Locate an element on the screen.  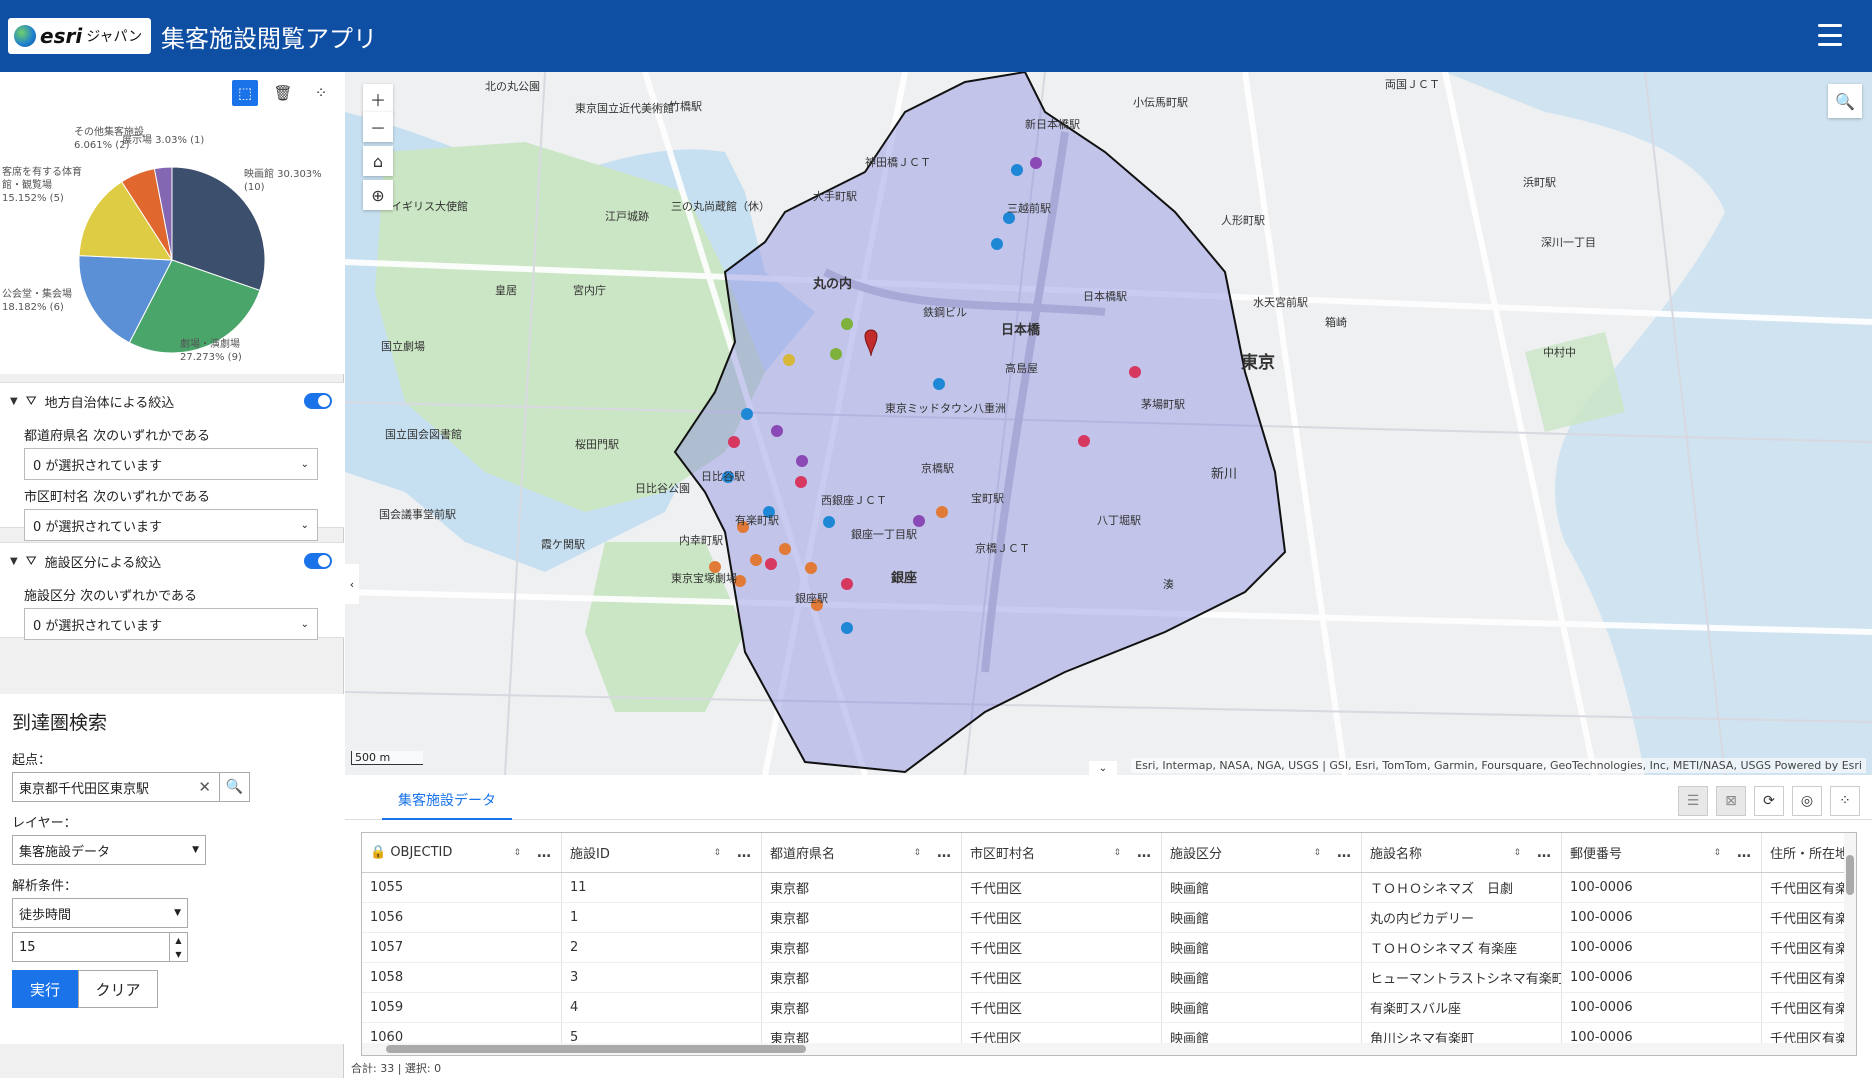
map-label: 国会議事堂前駅 is located at coordinates (417, 514).